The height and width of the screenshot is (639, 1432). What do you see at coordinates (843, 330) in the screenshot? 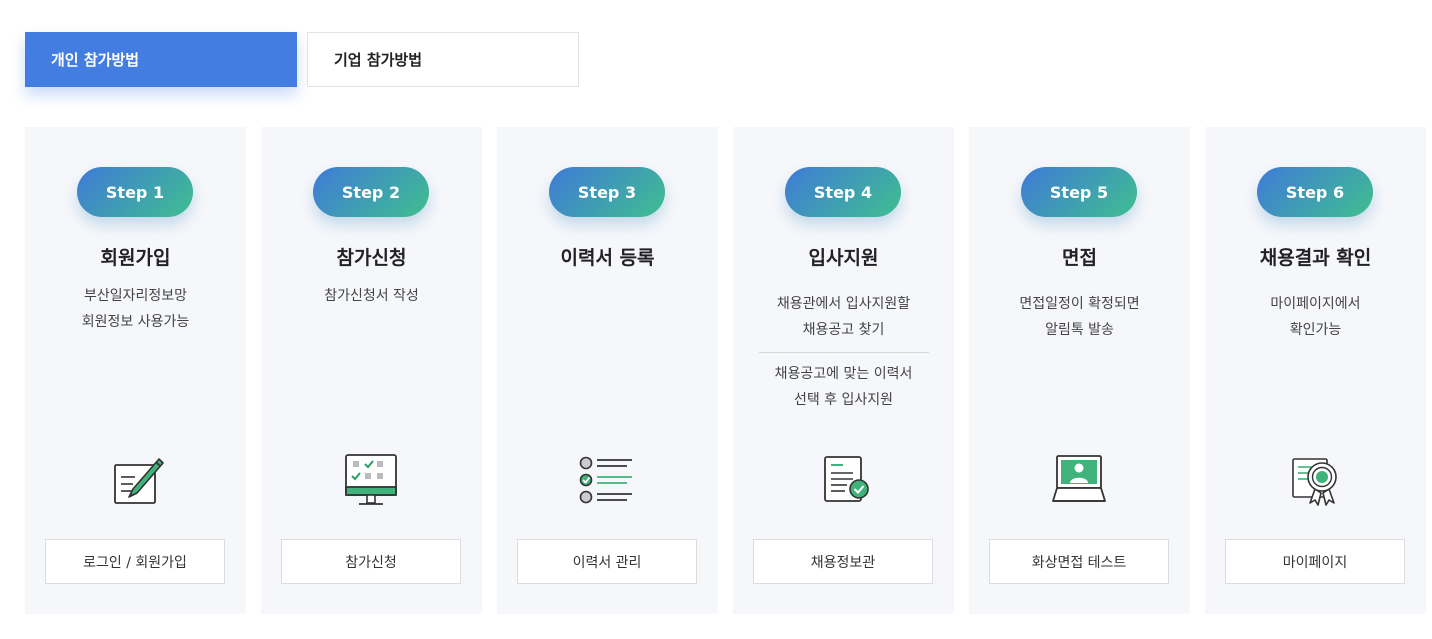
I see `desc-line: 채용공고 찾기` at bounding box center [843, 330].